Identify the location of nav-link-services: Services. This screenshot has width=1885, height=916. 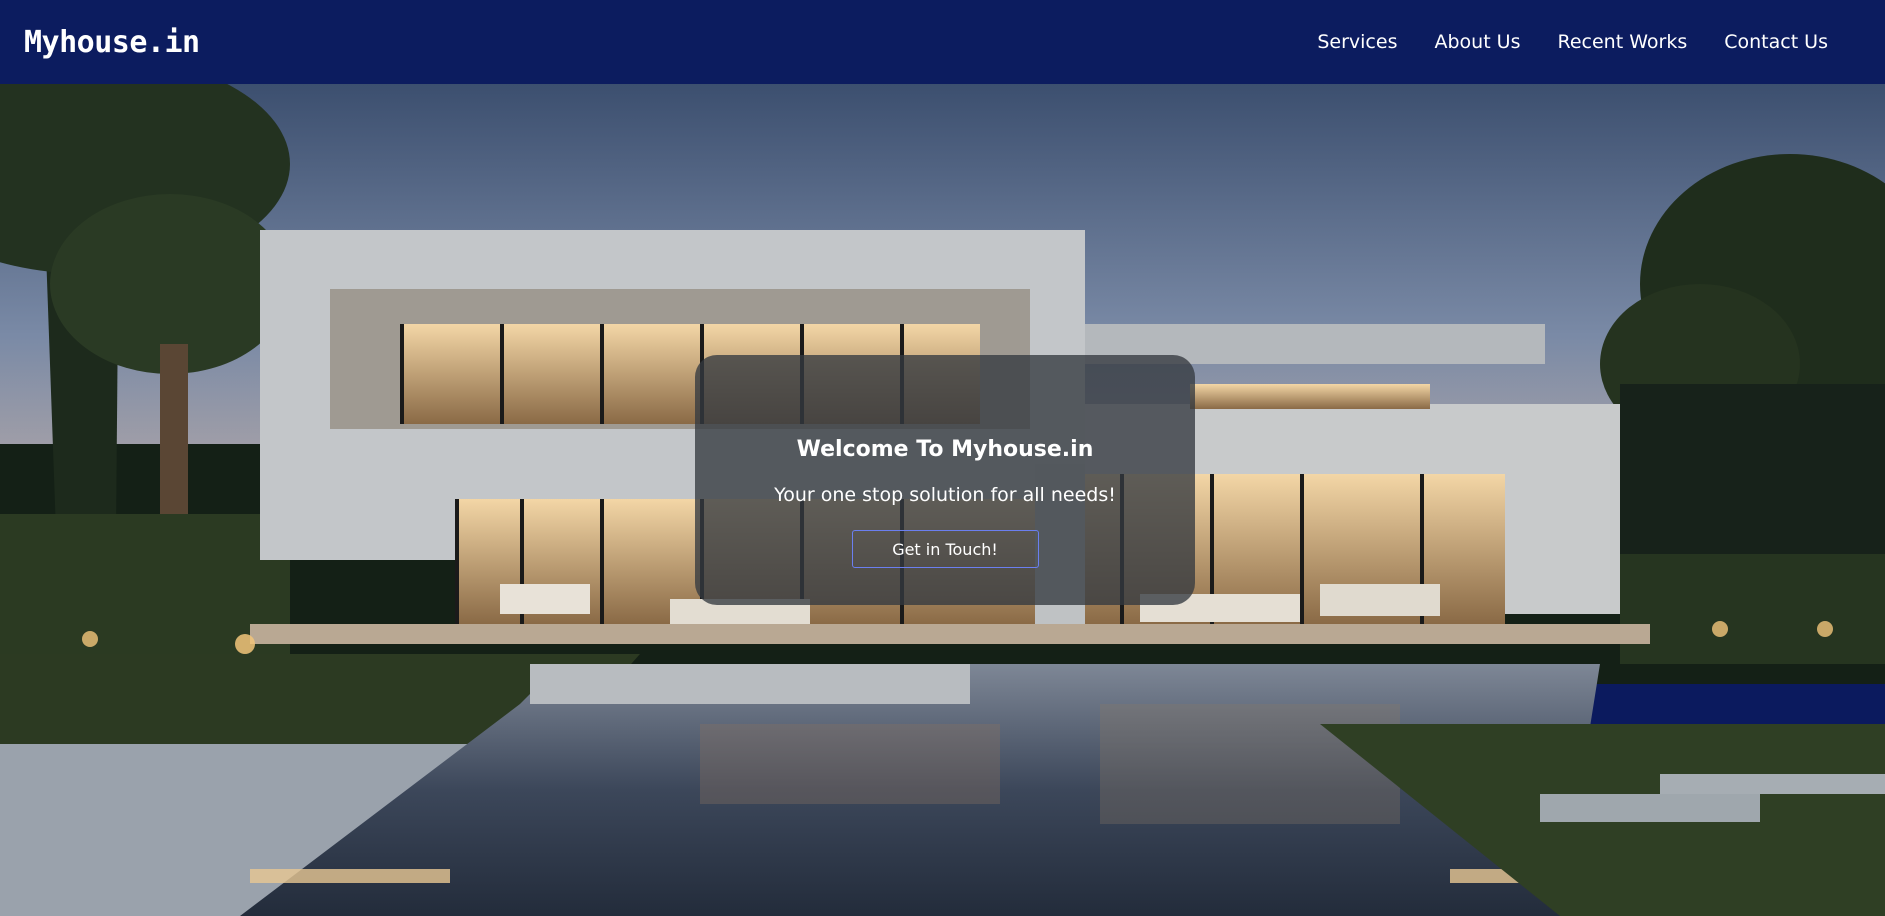
(1357, 42).